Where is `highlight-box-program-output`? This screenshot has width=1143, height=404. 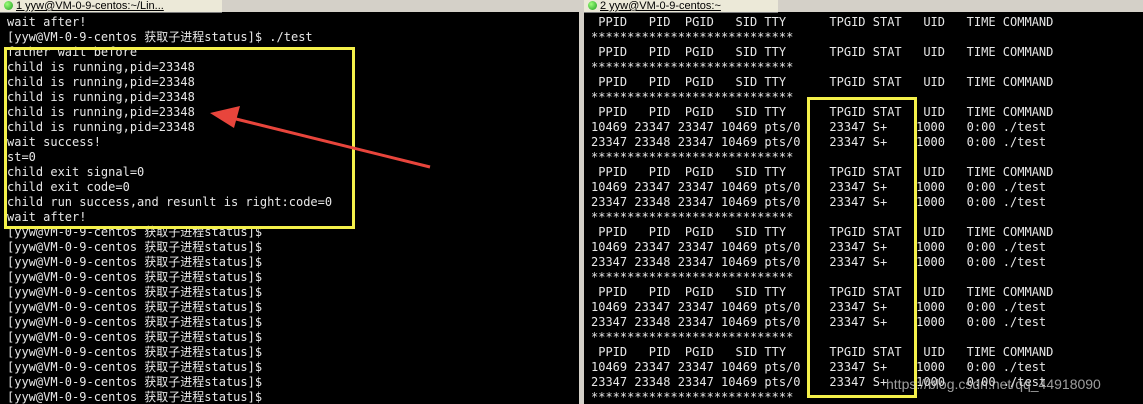 highlight-box-program-output is located at coordinates (179, 138).